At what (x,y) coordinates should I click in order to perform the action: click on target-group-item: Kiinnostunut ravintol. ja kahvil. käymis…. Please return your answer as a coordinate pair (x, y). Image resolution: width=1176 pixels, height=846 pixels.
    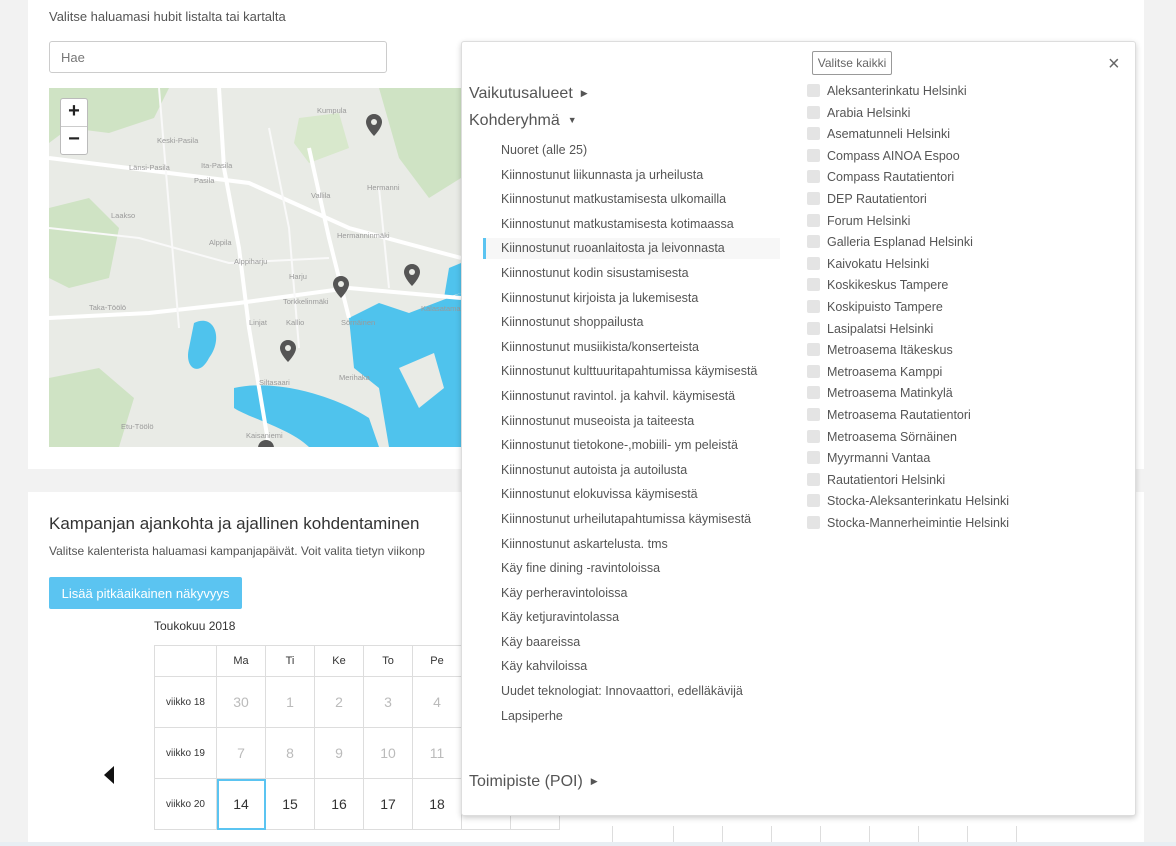
    Looking at the image, I should click on (631, 396).